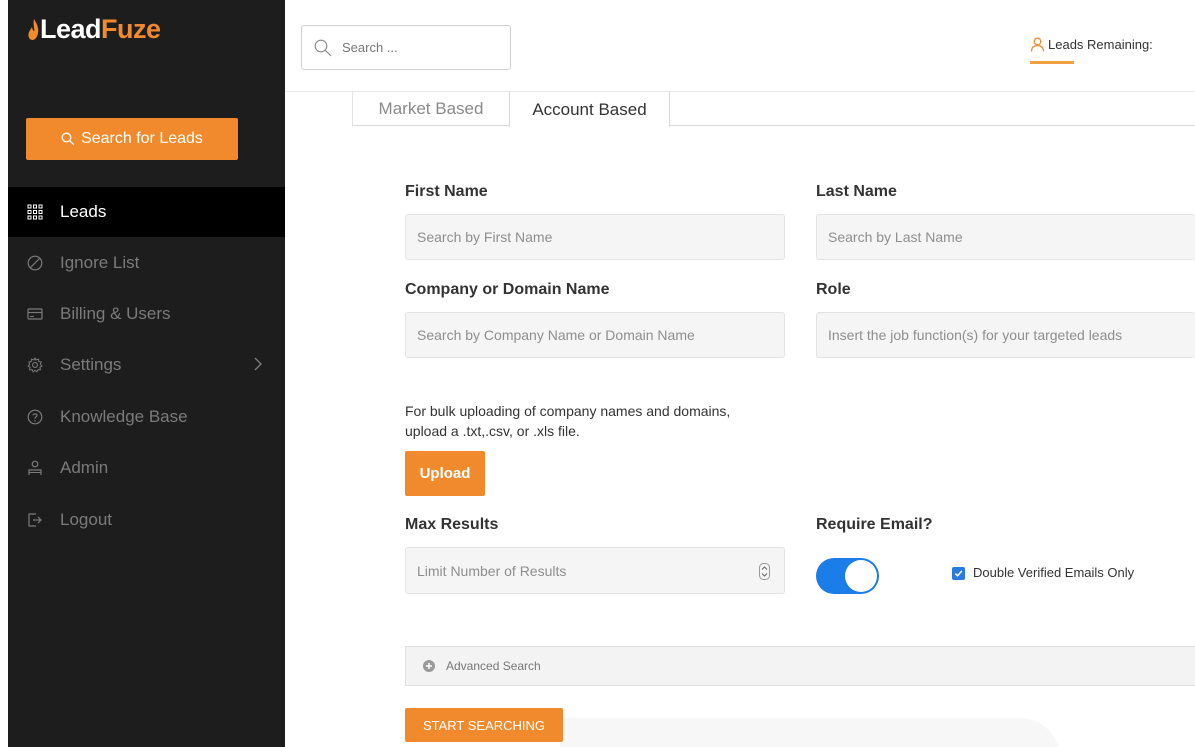 This screenshot has height=747, width=1195. Describe the element at coordinates (1100, 44) in the screenshot. I see `leads-remaining-label: Leads Remaining:` at that location.